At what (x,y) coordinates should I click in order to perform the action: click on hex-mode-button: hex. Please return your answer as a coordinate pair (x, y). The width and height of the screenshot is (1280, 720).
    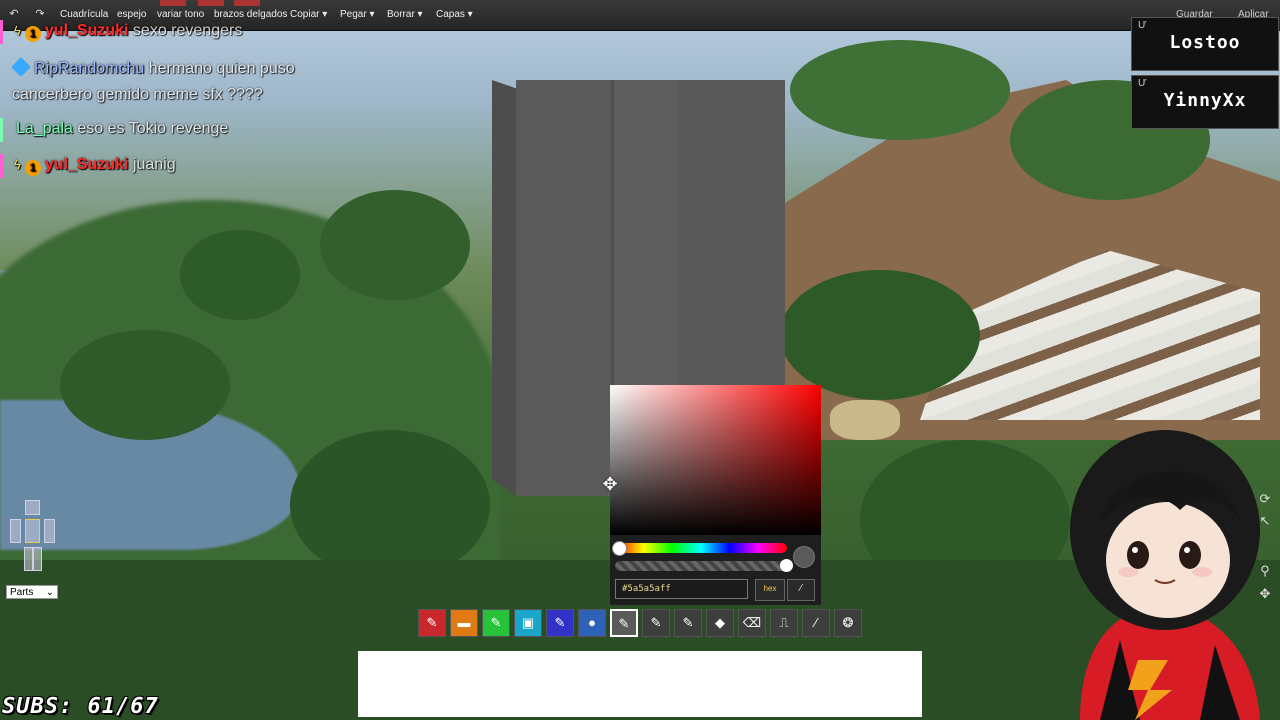
    Looking at the image, I should click on (770, 590).